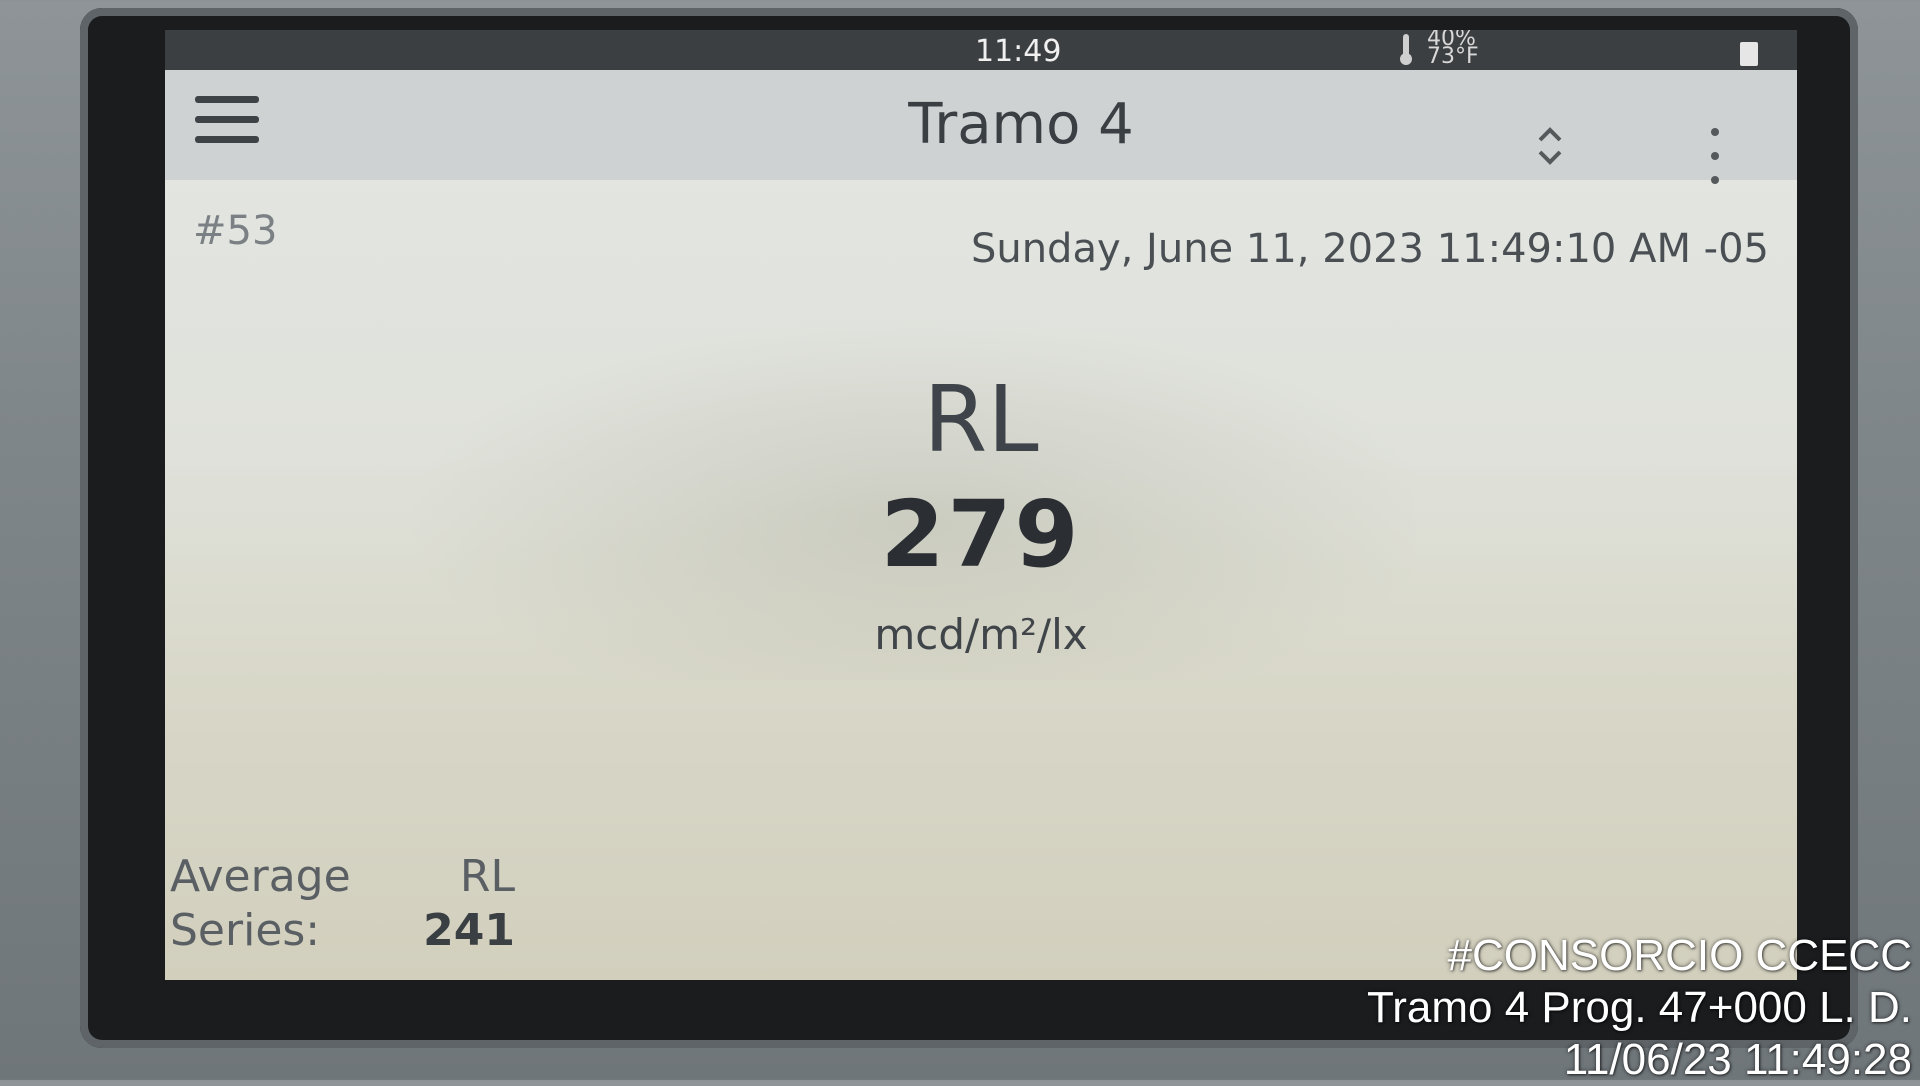  What do you see at coordinates (981, 419) in the screenshot?
I see `metric-name: RL` at bounding box center [981, 419].